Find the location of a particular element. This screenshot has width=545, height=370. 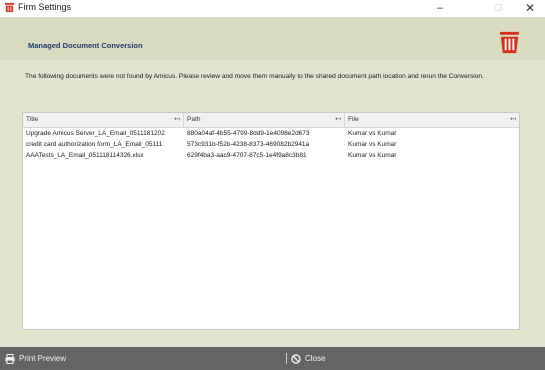

footer-toolbar: Print Preview Close is located at coordinates (272, 358).